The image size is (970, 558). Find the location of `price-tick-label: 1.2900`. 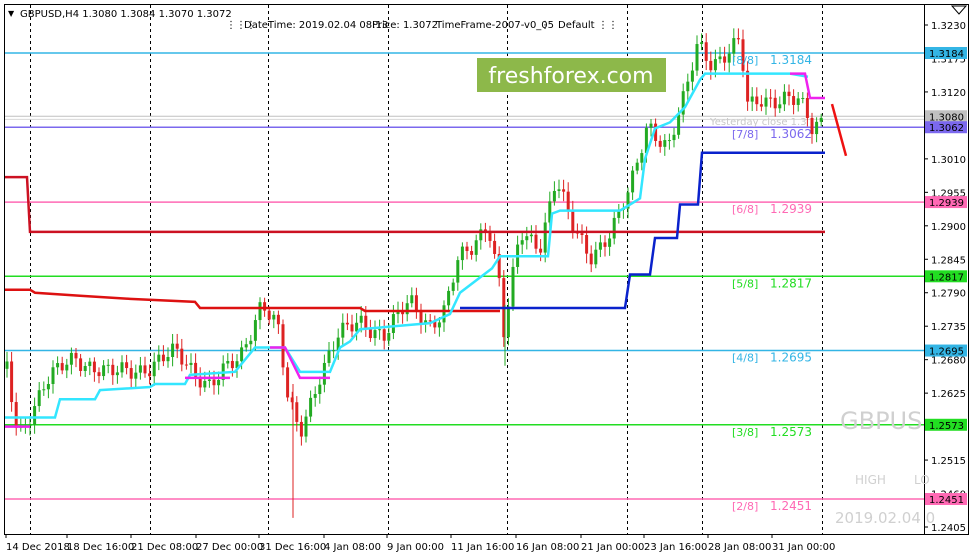

price-tick-label: 1.2900 is located at coordinates (948, 227).